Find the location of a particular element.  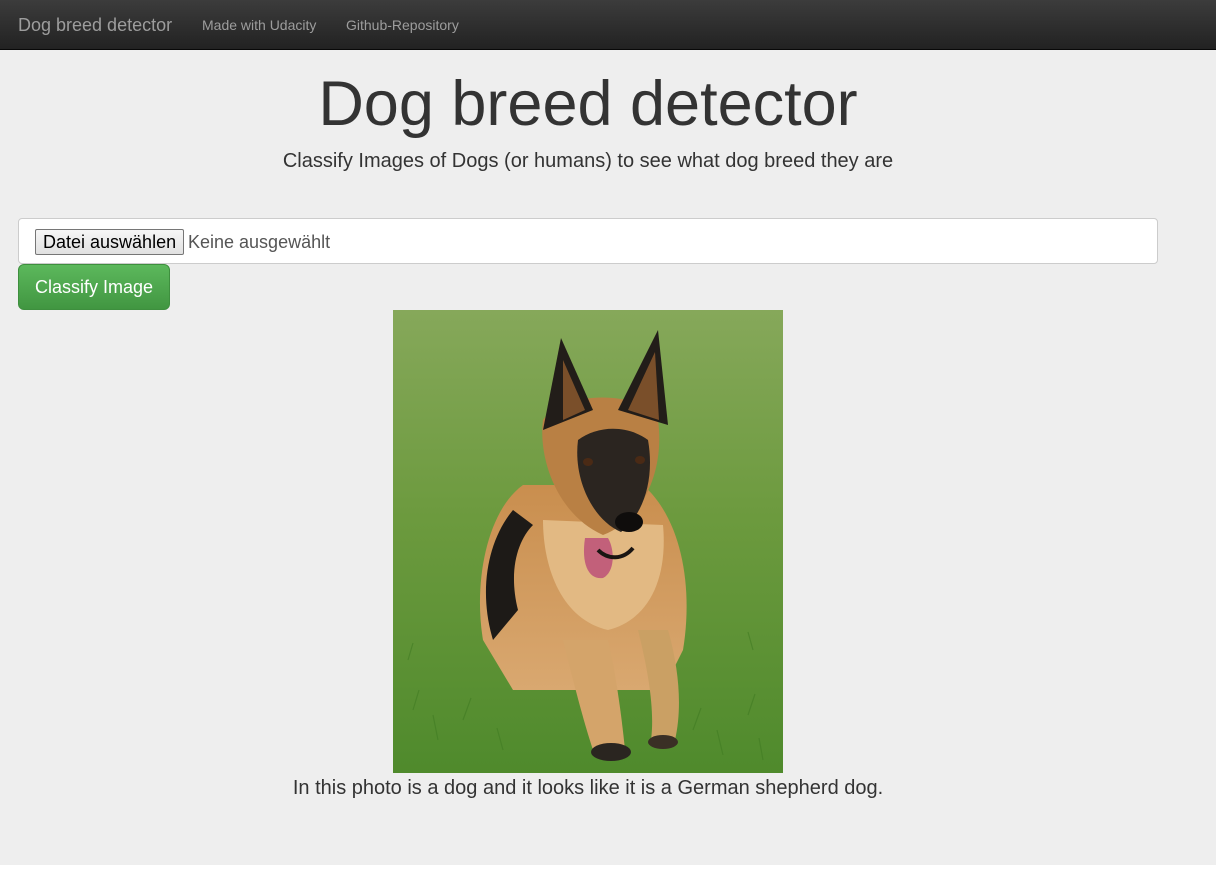

nav-link-udacity: Made with Udacity is located at coordinates (259, 25).